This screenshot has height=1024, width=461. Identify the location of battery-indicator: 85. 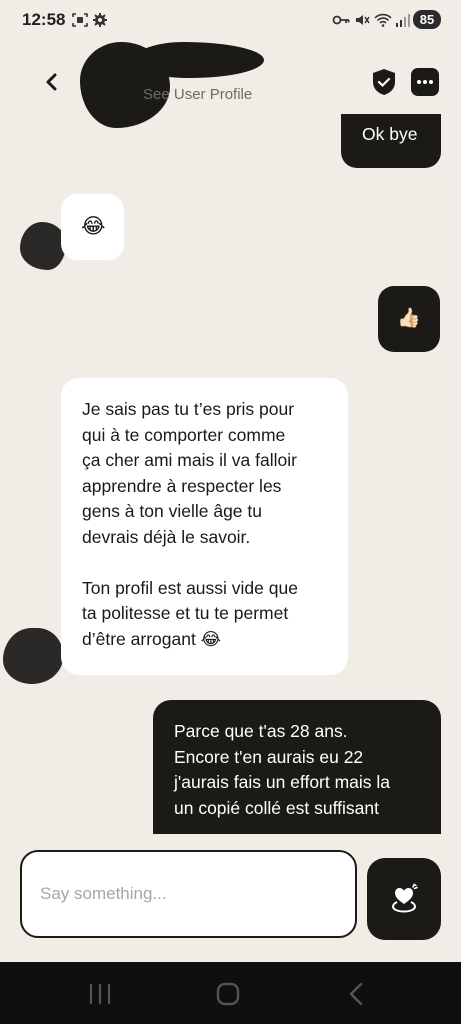
(427, 19).